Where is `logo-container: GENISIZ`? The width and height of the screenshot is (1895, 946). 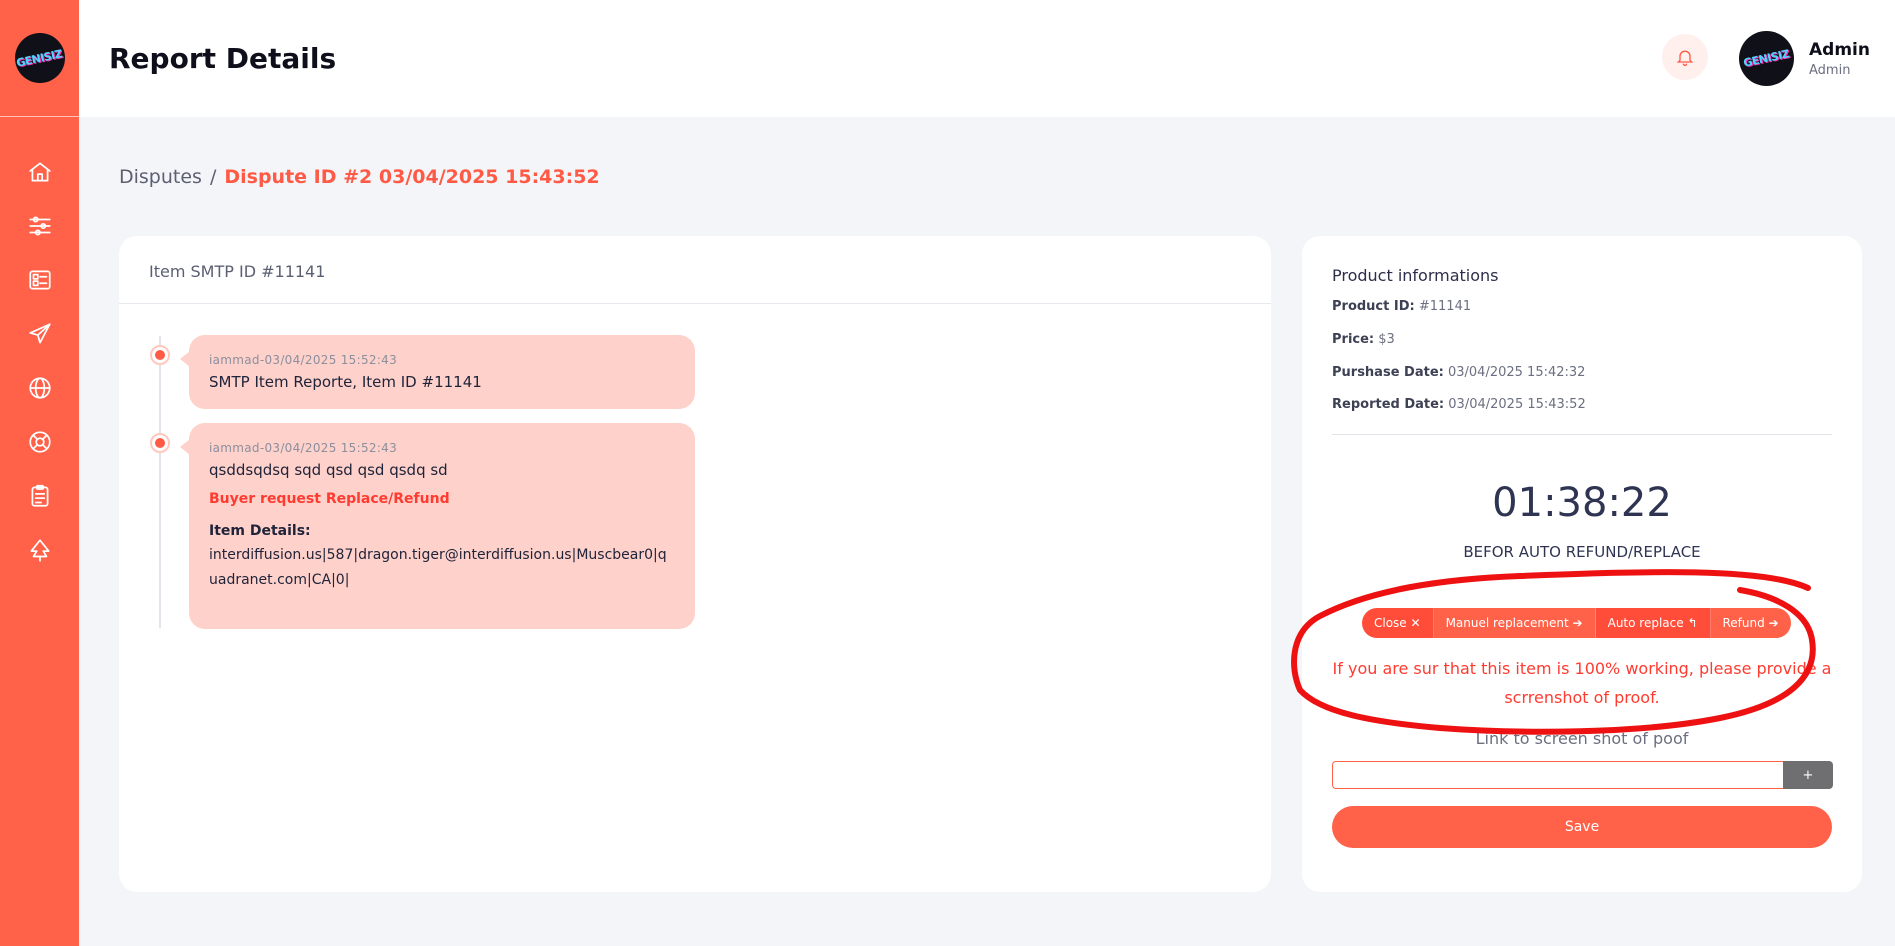
logo-container: GENISIZ is located at coordinates (39, 58).